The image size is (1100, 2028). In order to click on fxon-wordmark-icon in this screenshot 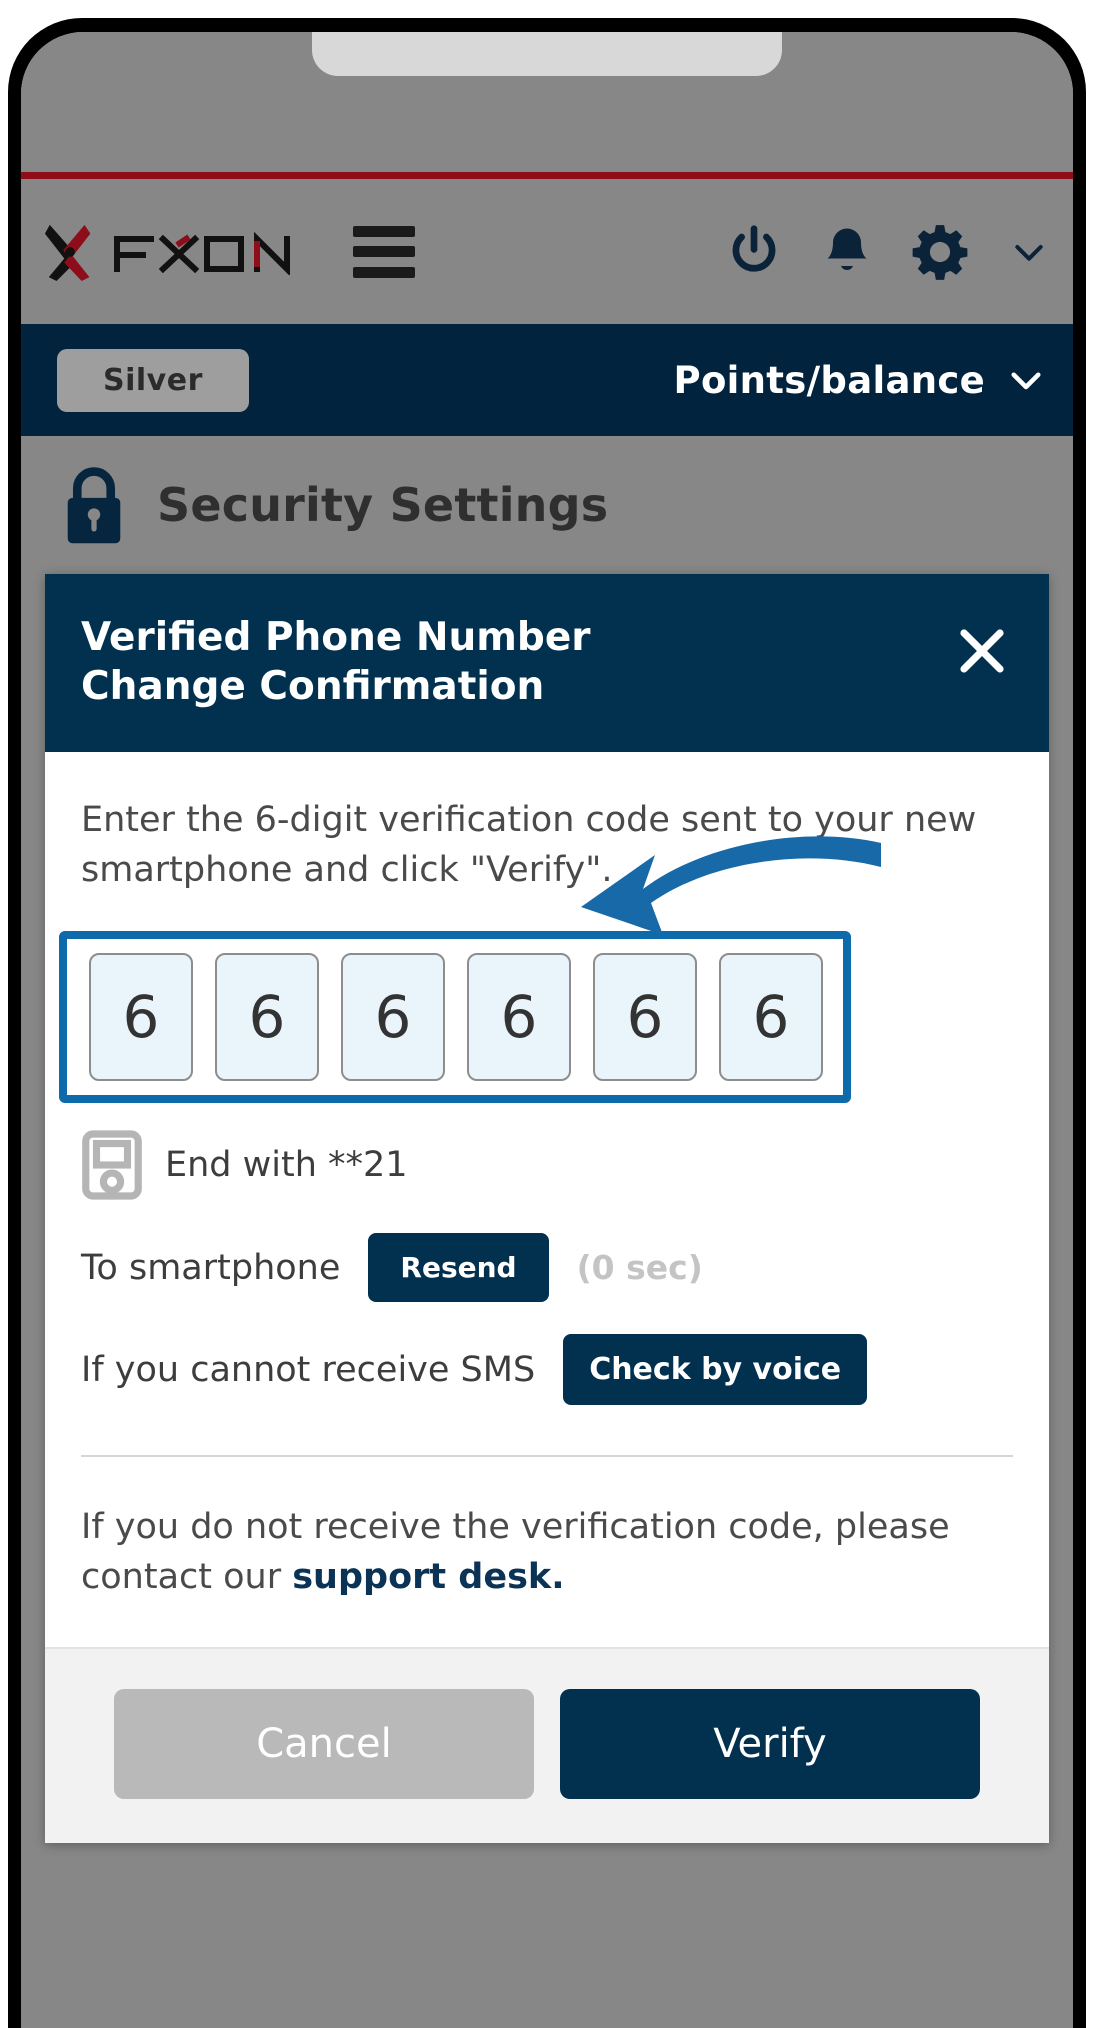, I will do `click(202, 253)`.